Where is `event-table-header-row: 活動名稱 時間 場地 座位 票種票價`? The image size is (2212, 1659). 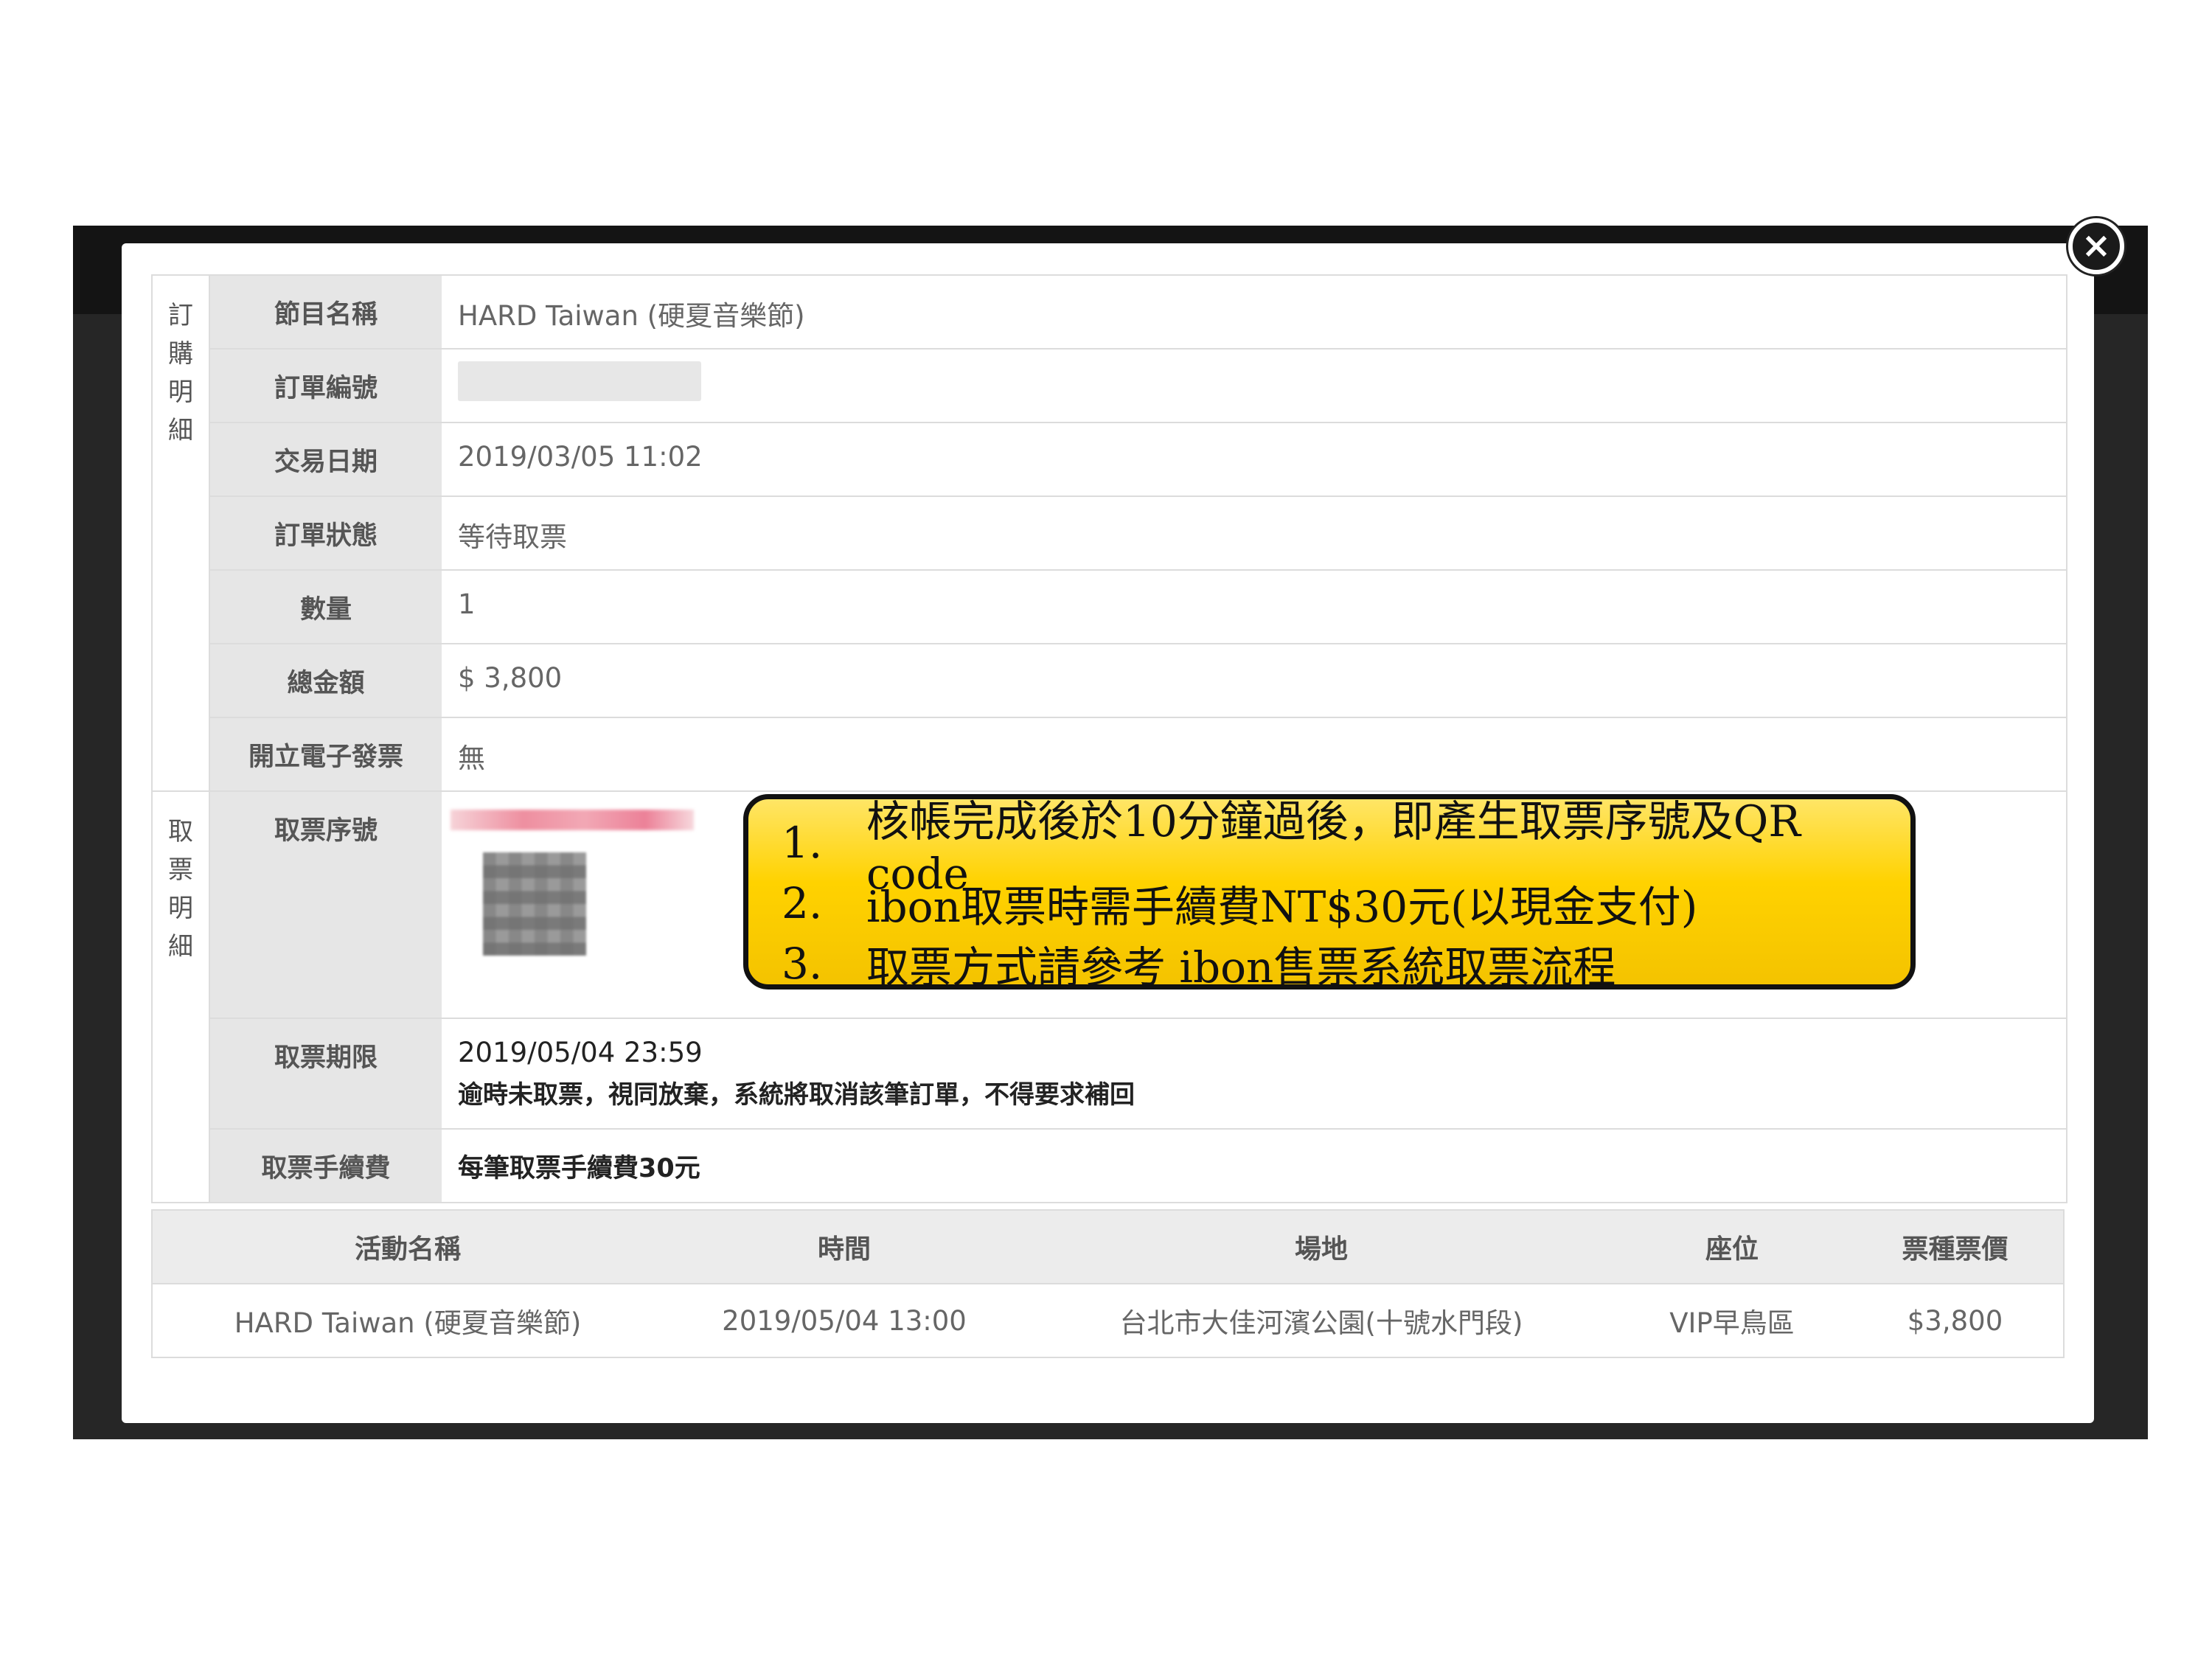 event-table-header-row: 活動名稱 時間 場地 座位 票種票價 is located at coordinates (1108, 1247).